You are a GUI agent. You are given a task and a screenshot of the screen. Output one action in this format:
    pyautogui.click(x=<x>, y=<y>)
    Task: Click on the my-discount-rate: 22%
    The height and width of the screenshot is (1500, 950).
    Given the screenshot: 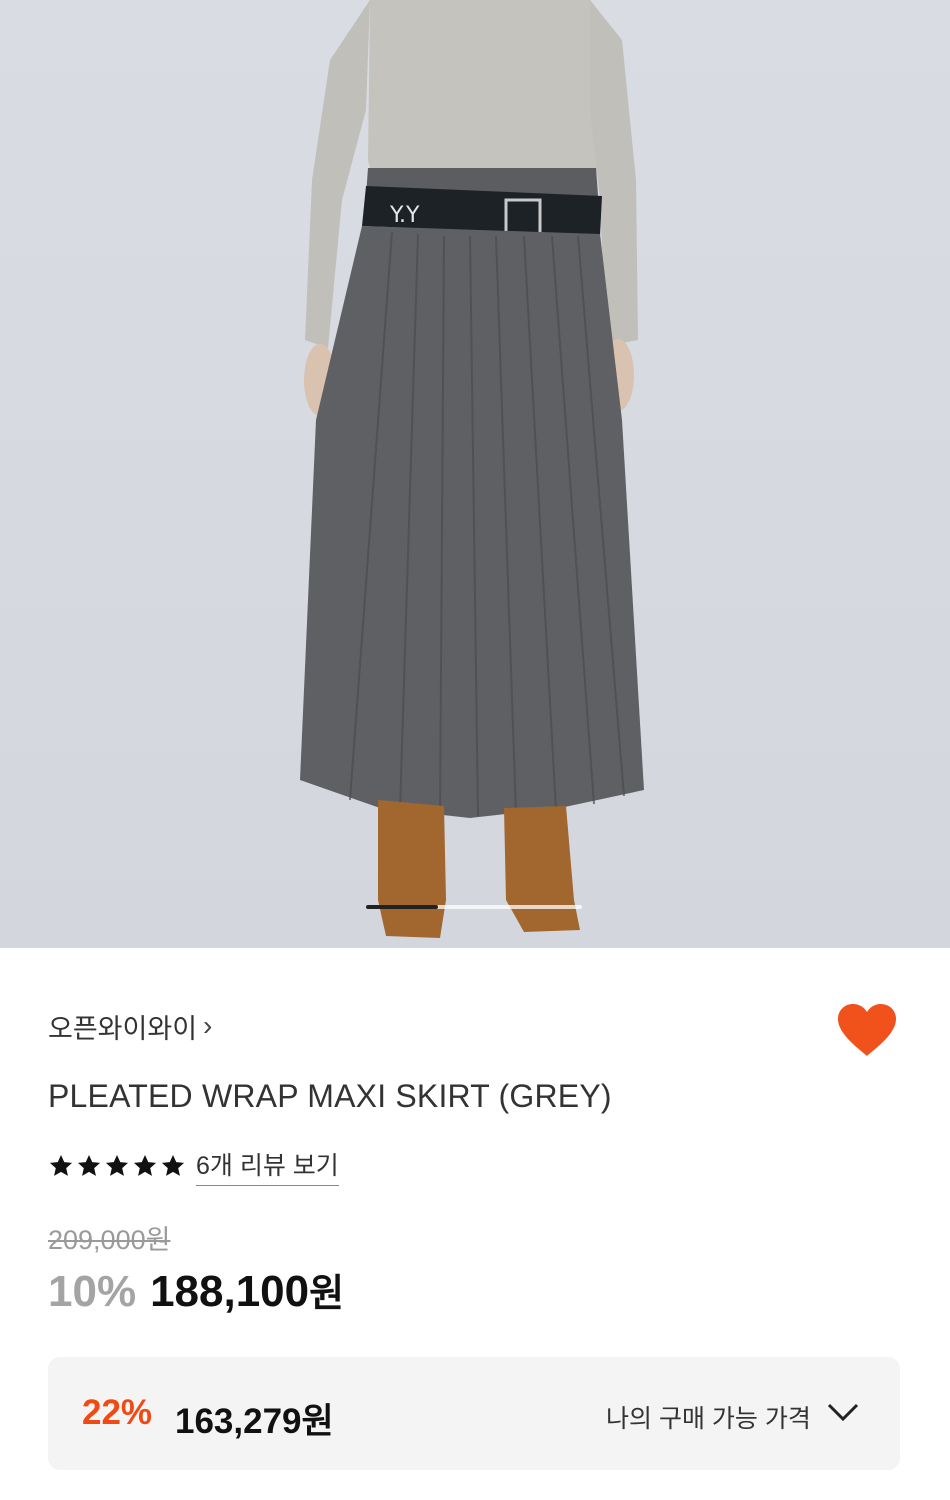 What is the action you would take?
    pyautogui.click(x=117, y=1412)
    